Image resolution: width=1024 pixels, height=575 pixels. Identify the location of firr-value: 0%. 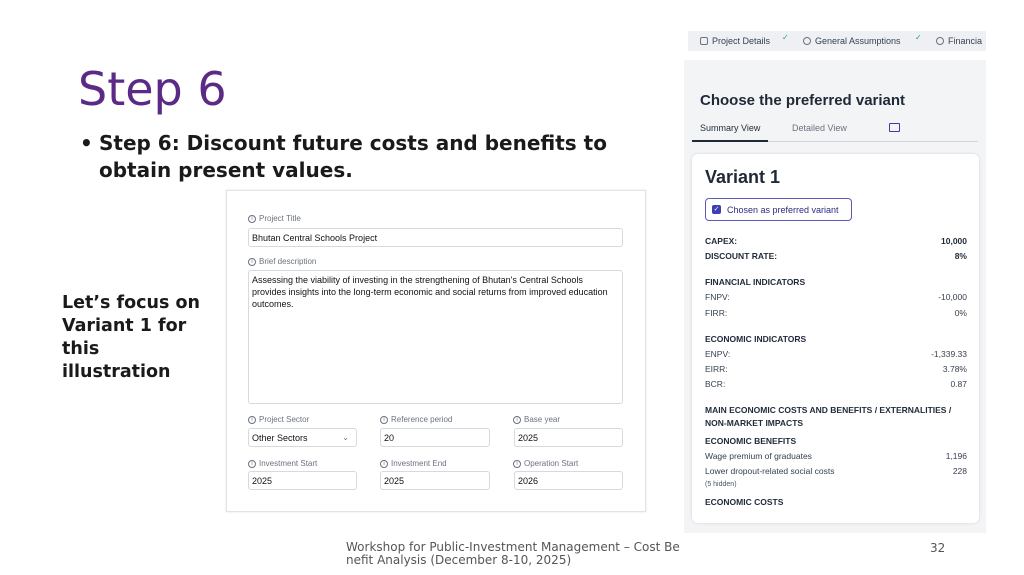
(960, 313).